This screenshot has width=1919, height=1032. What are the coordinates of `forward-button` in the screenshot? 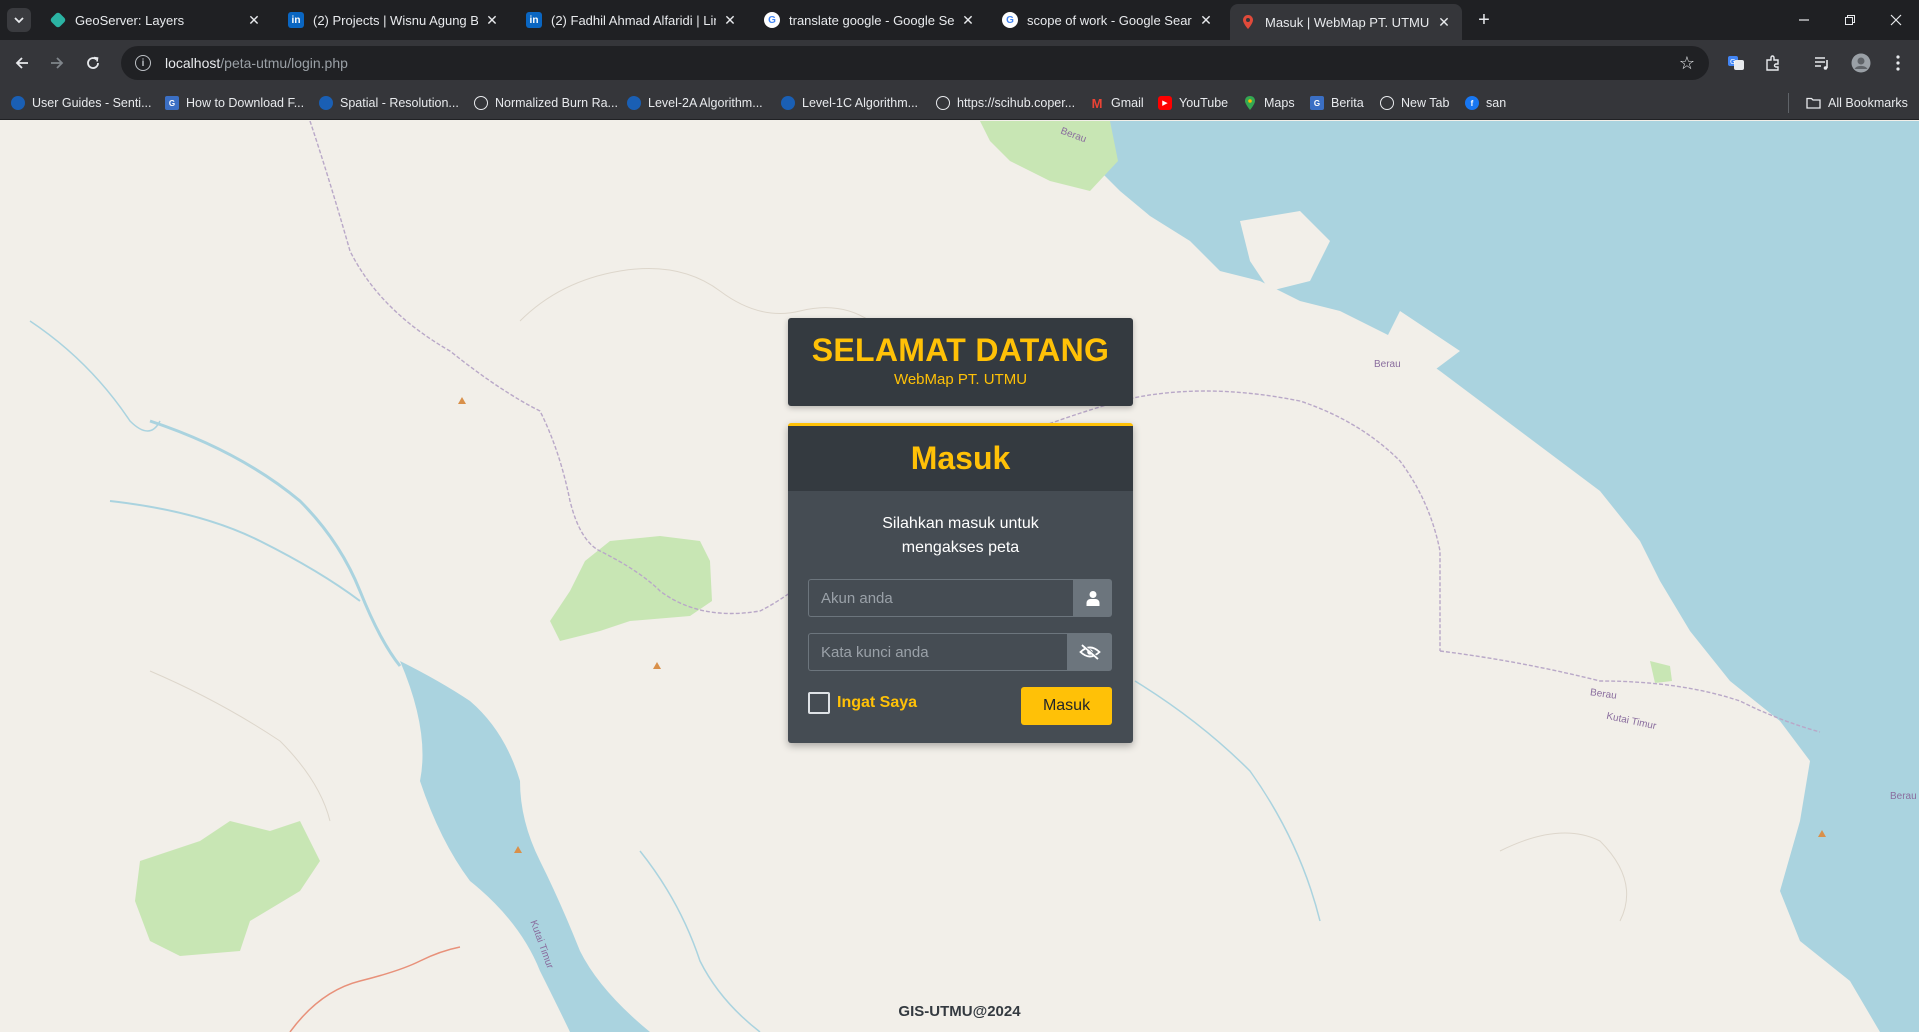 It's located at (57, 63).